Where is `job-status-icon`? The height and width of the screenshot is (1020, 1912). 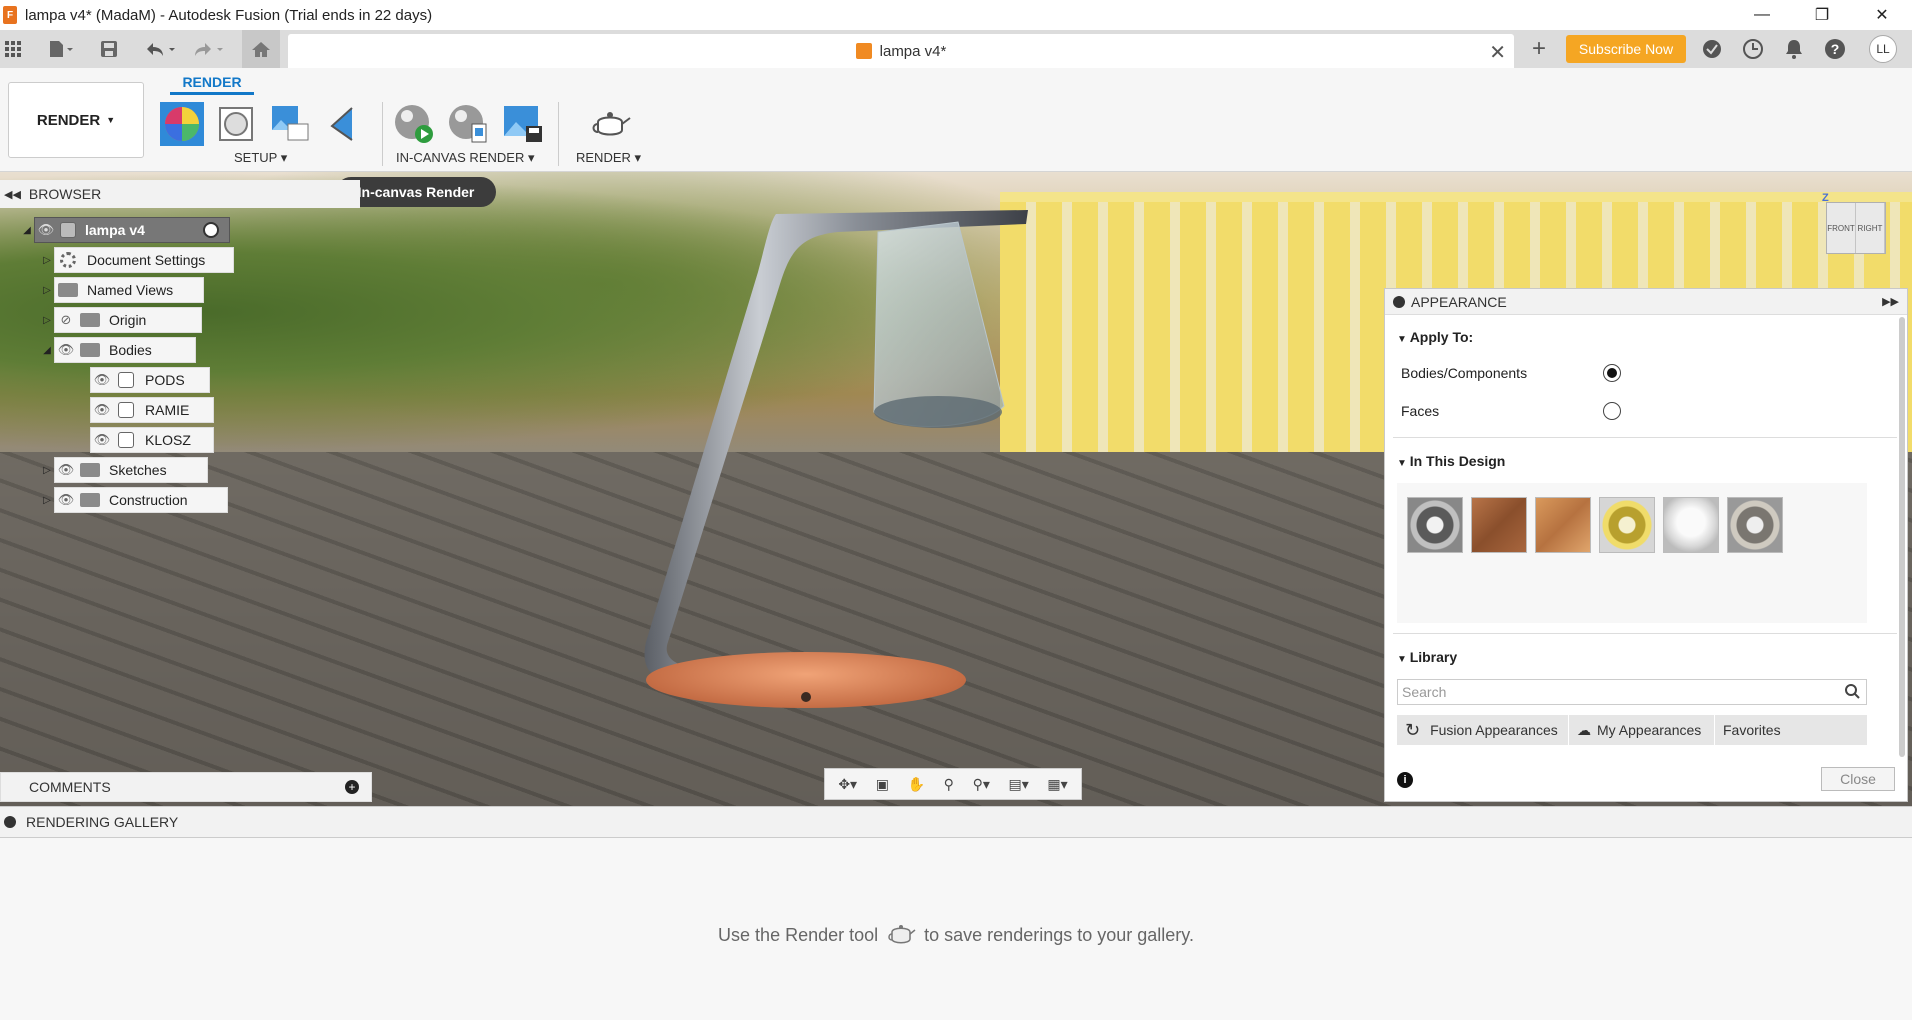 job-status-icon is located at coordinates (1753, 49).